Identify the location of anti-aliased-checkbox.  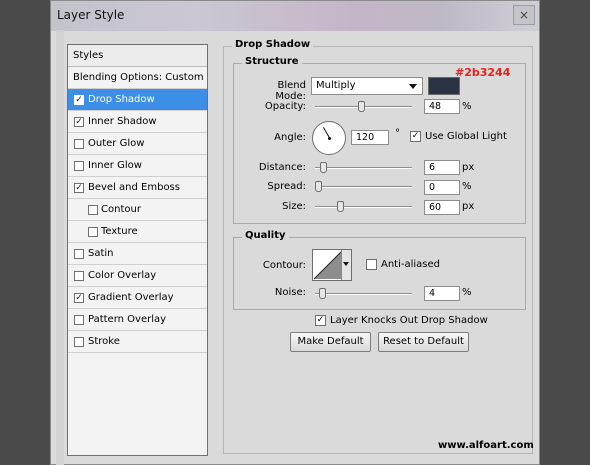
(371, 264).